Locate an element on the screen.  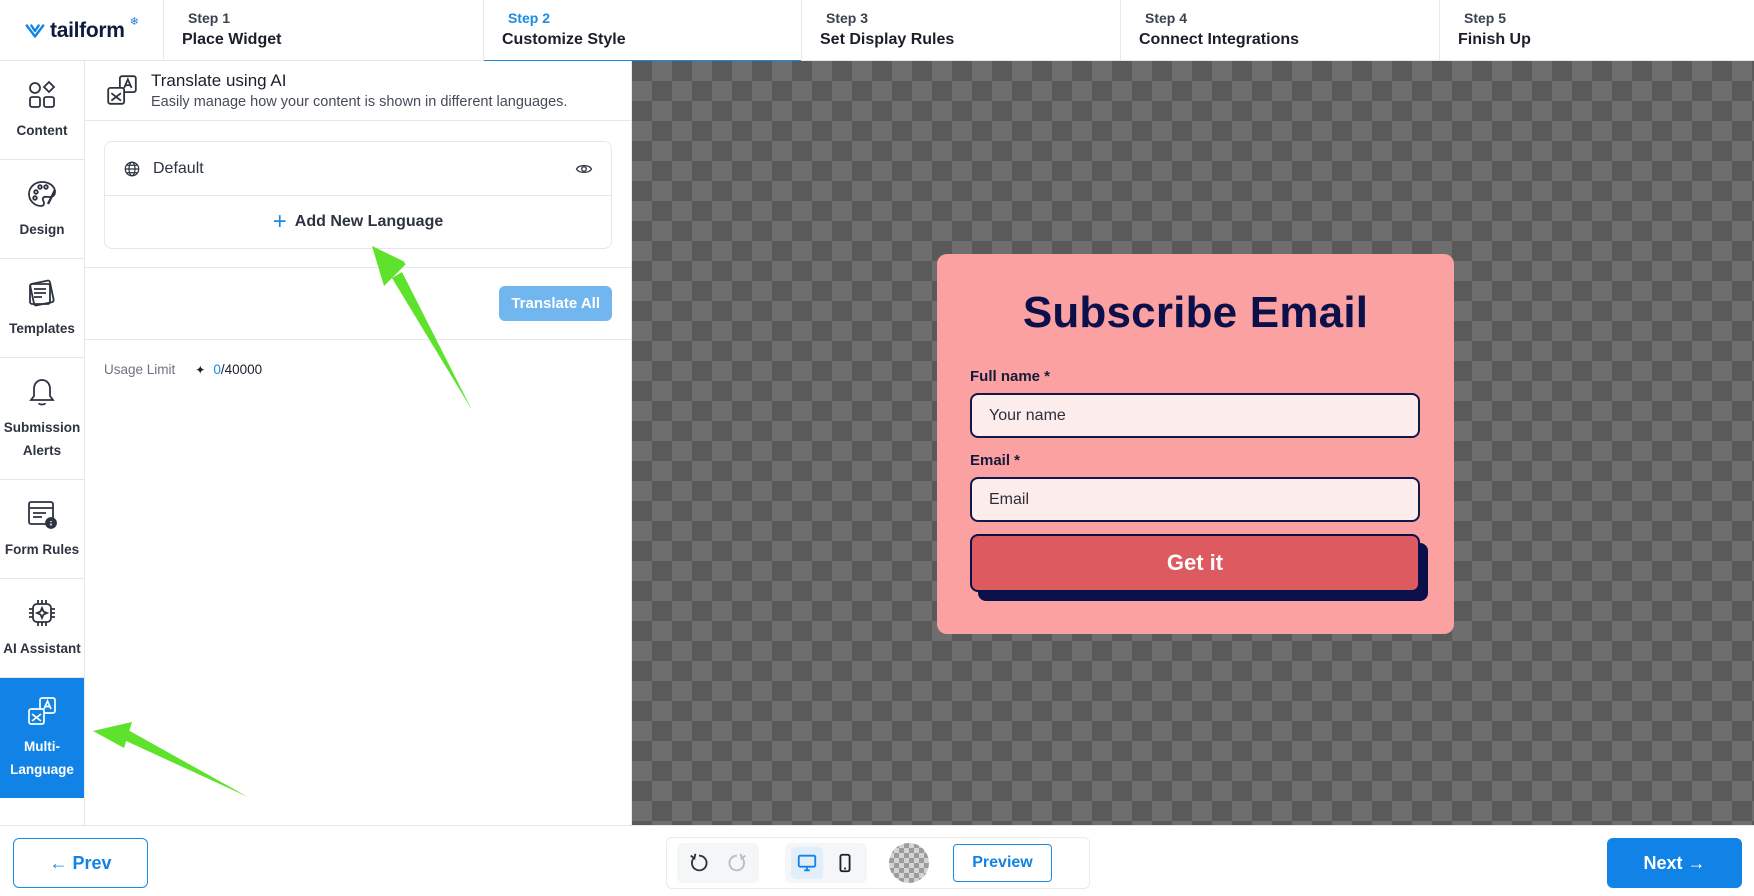
sidebar-item-label: AI Assistant is located at coordinates (42, 648).